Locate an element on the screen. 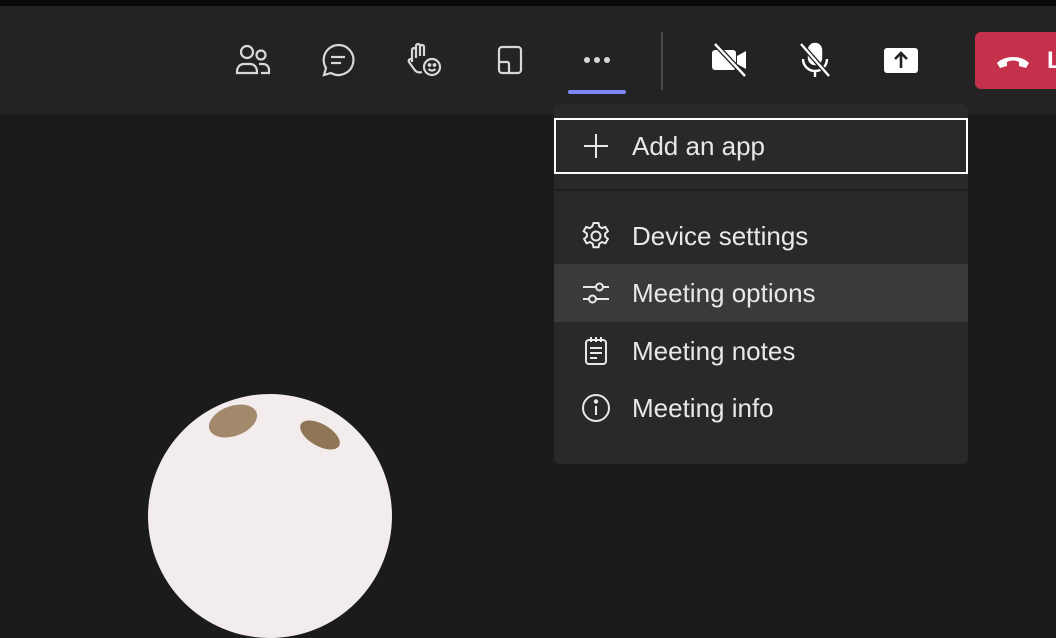 This screenshot has width=1056, height=638. sliders-icon is located at coordinates (596, 293).